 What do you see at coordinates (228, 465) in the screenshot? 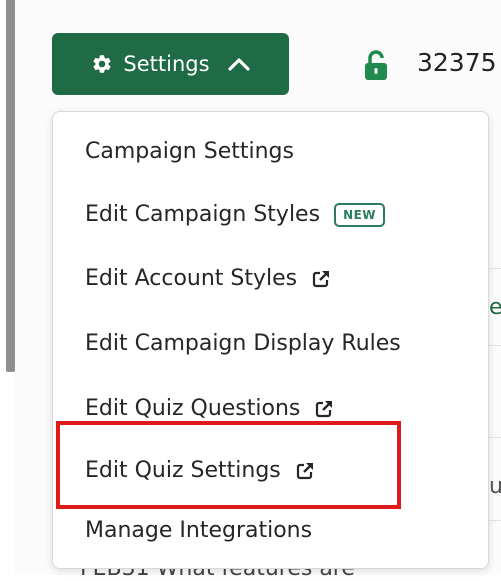
I see `highlight-annotation` at bounding box center [228, 465].